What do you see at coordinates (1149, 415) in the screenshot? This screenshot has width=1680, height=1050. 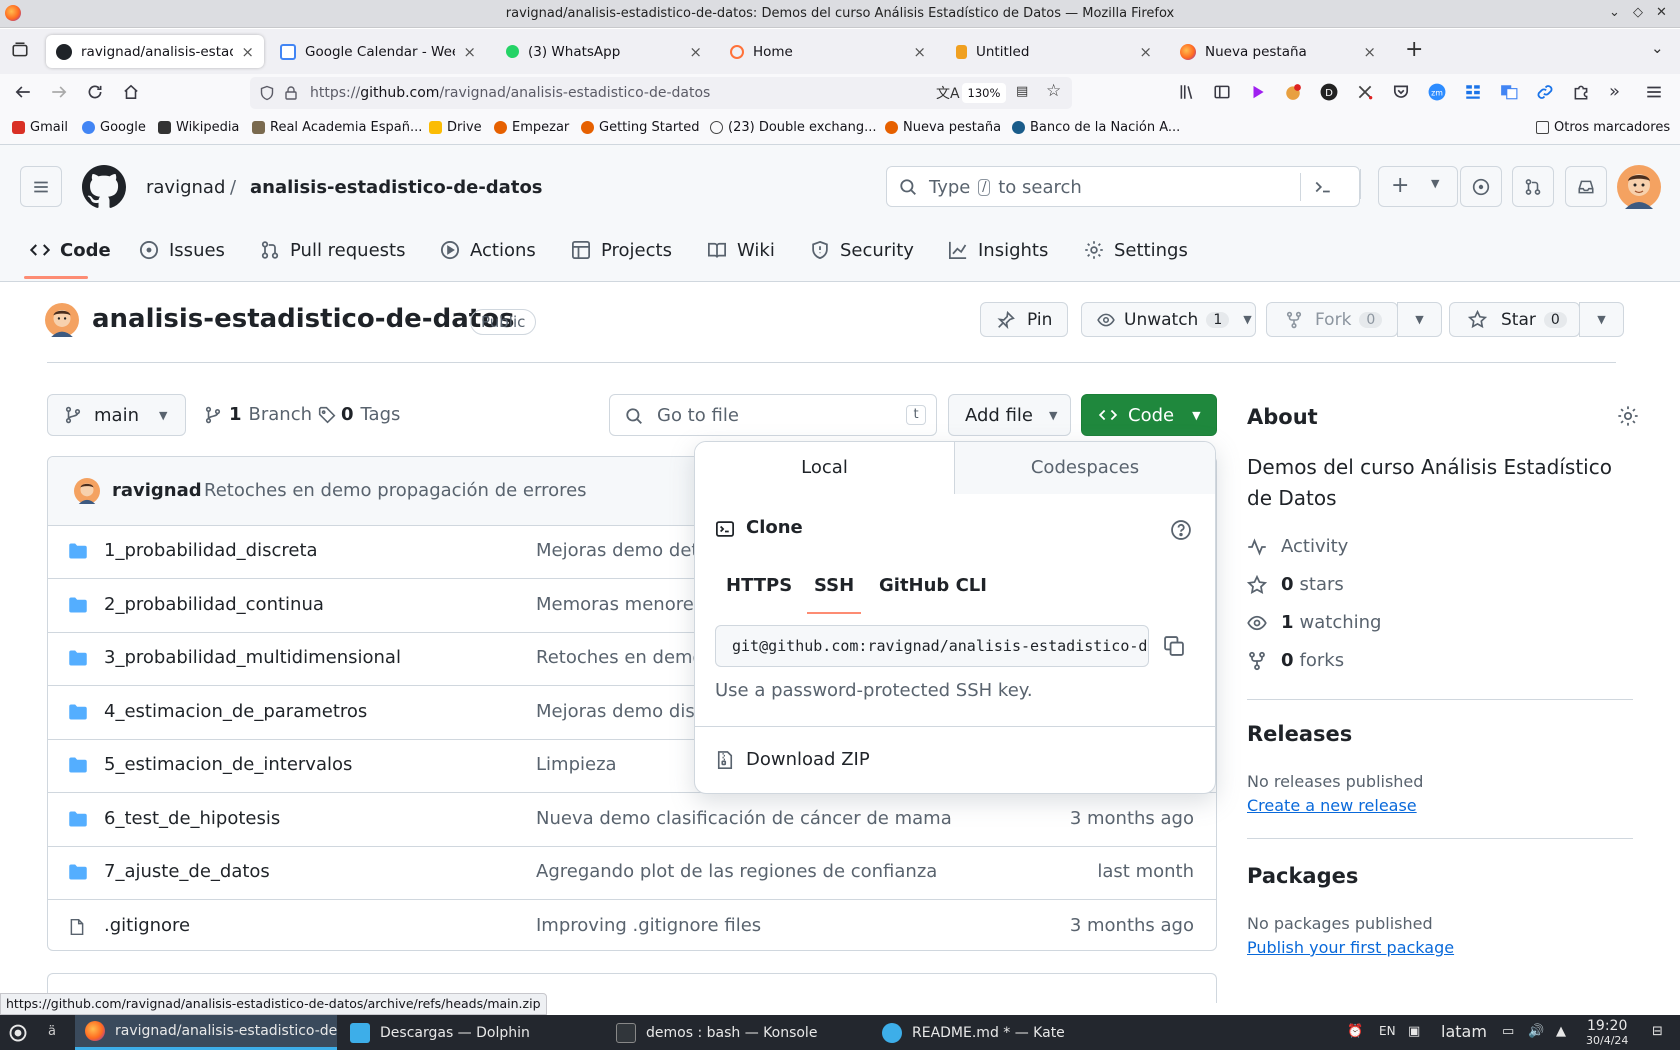 I see `code-button: Code ▼` at bounding box center [1149, 415].